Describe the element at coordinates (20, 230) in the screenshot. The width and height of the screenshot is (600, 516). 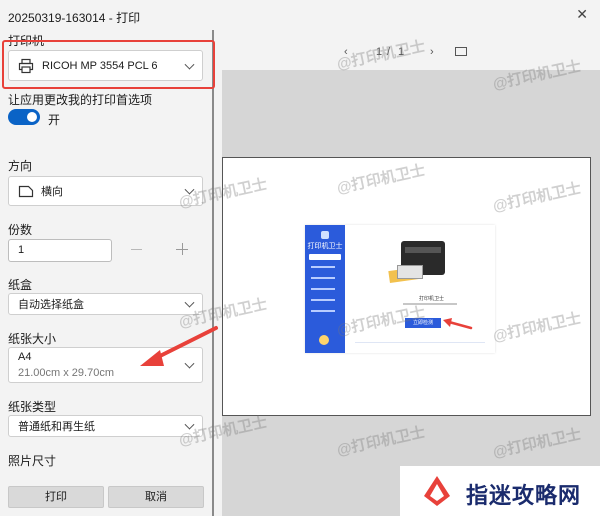
I see `copies-label: 份数` at that location.